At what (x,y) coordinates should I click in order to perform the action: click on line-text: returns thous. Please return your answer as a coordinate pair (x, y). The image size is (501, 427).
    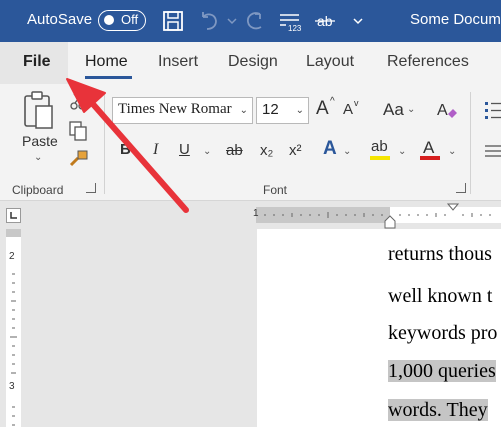
    Looking at the image, I should click on (440, 254).